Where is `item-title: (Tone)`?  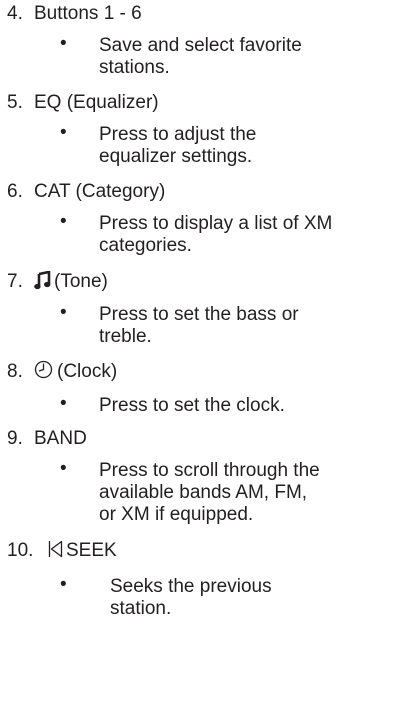
item-title: (Tone) is located at coordinates (81, 281).